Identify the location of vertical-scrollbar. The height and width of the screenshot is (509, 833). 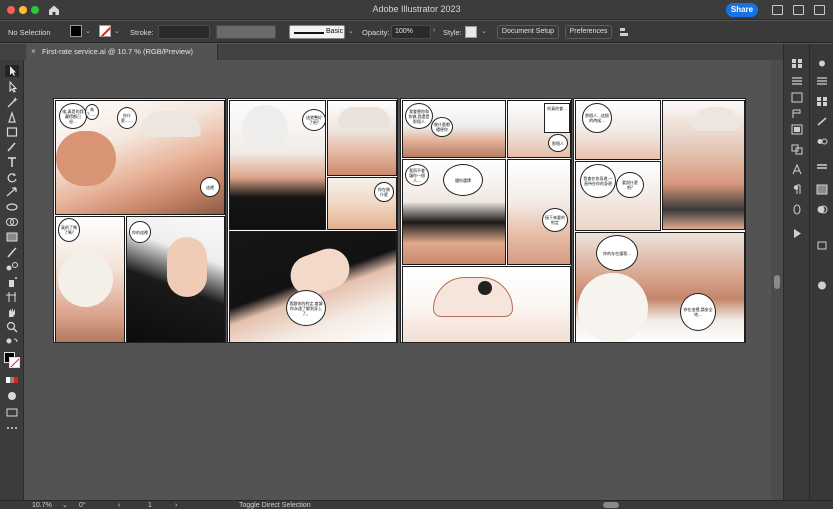
(777, 280).